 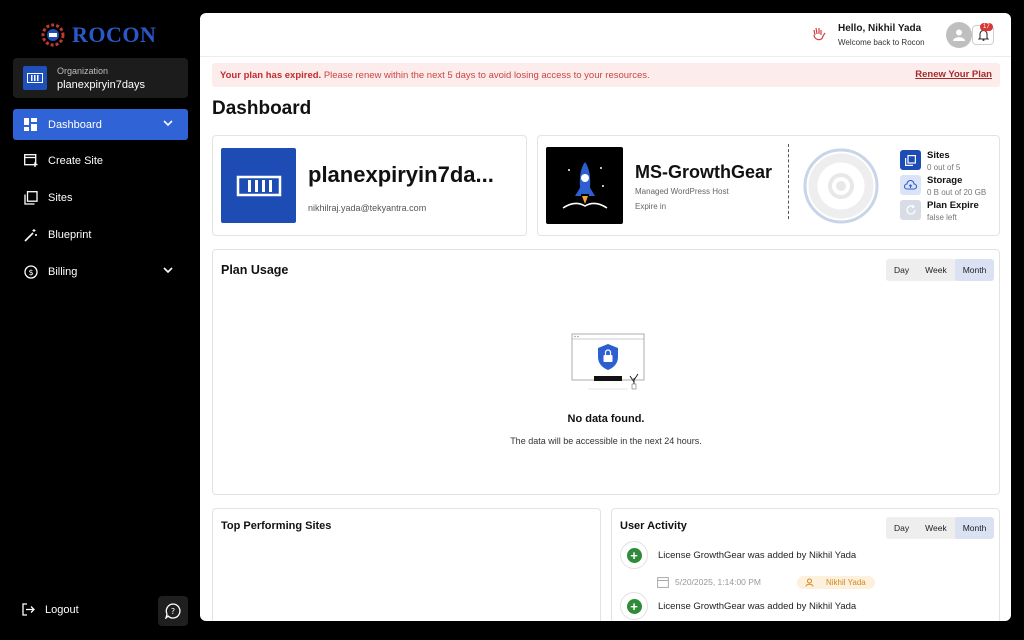 I want to click on organization-switcher: Organization planexpiryin7days, so click(x=100, y=78).